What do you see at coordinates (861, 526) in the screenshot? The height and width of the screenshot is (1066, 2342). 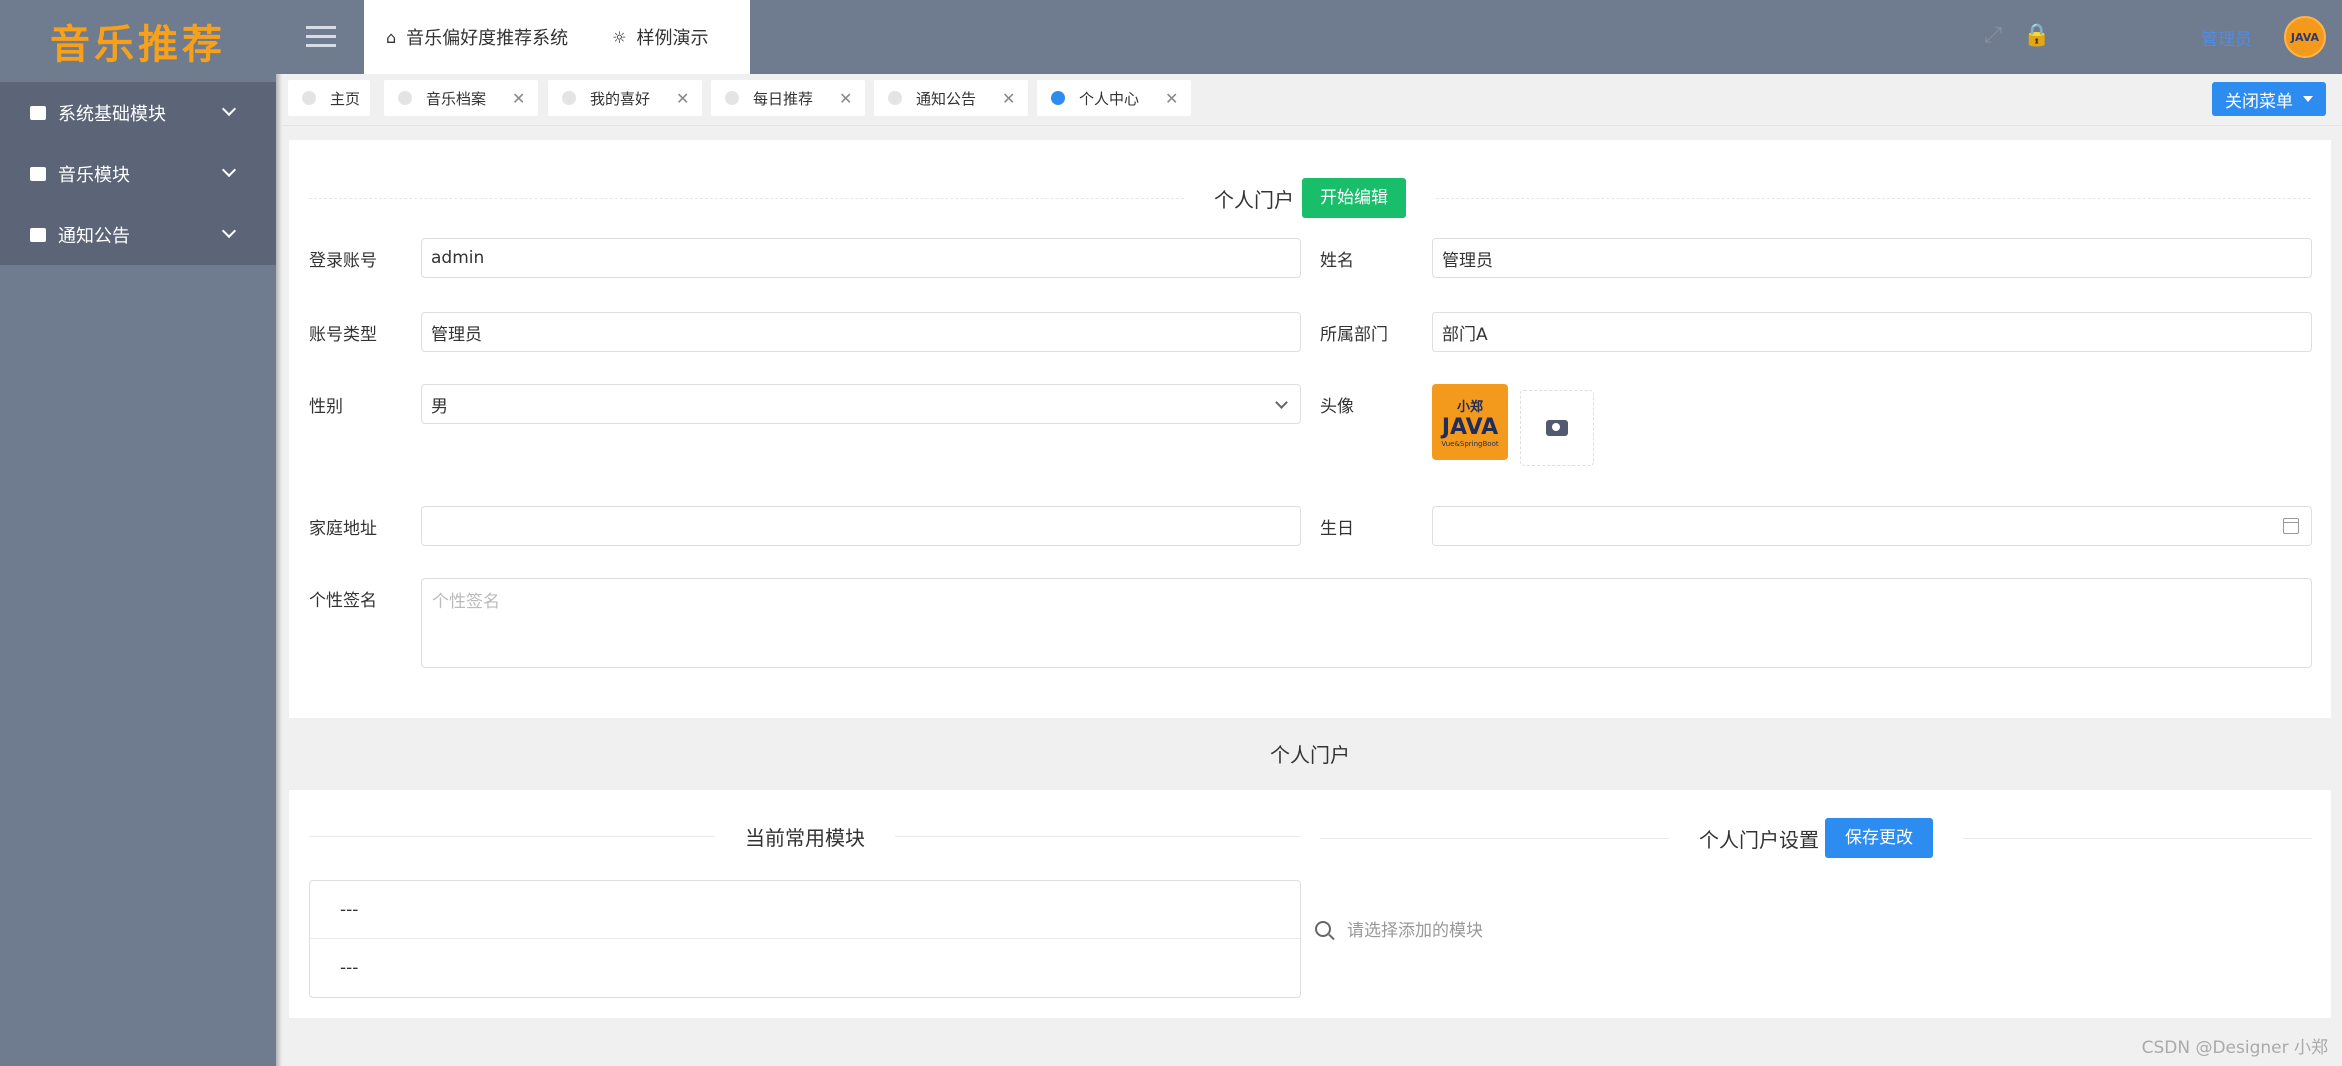 I see `address-field` at bounding box center [861, 526].